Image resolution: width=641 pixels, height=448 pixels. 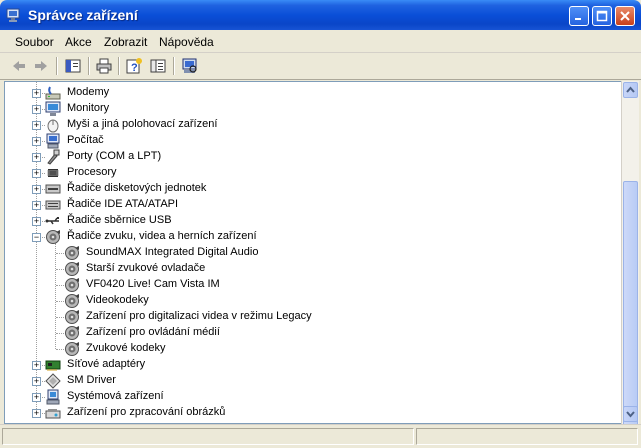 What do you see at coordinates (19, 66) in the screenshot?
I see `back-icon` at bounding box center [19, 66].